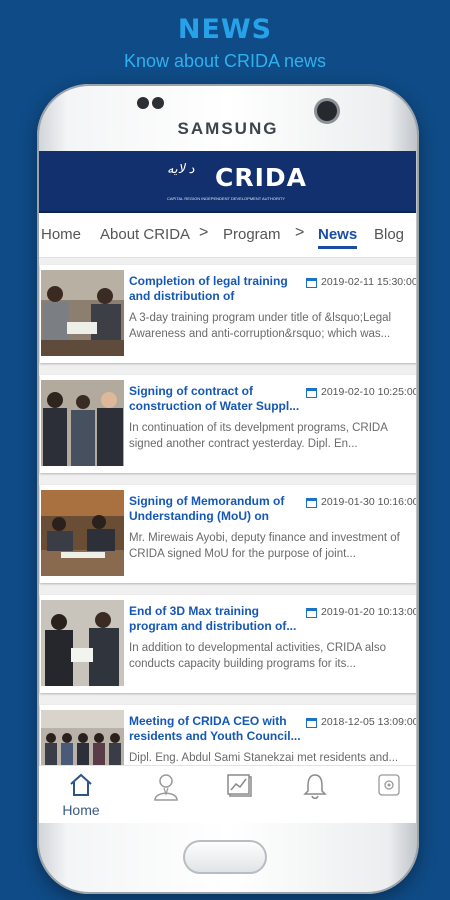 The image size is (450, 900). Describe the element at coordinates (81, 784) in the screenshot. I see `home-icon` at that location.